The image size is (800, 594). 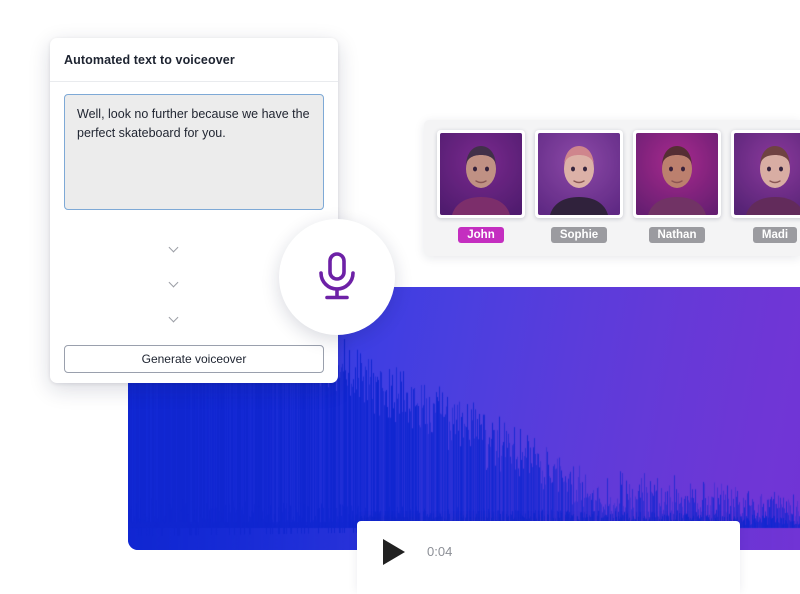 I want to click on avatar-name-badge: Sophie, so click(x=579, y=235).